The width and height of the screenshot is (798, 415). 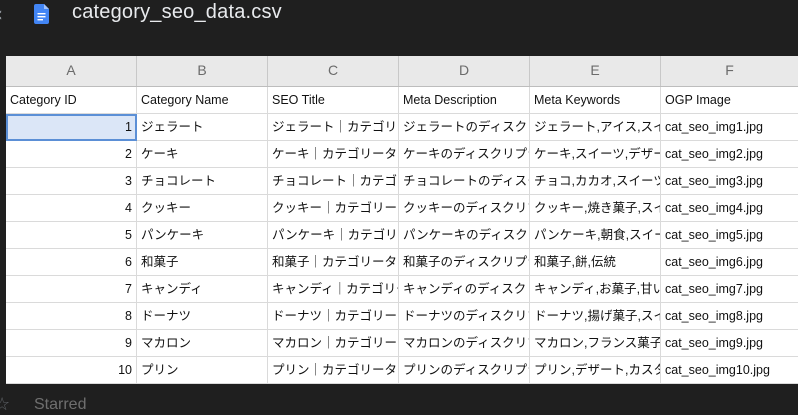 What do you see at coordinates (729, 181) in the screenshot?
I see `table-cell: cat_seo_img3.jpg` at bounding box center [729, 181].